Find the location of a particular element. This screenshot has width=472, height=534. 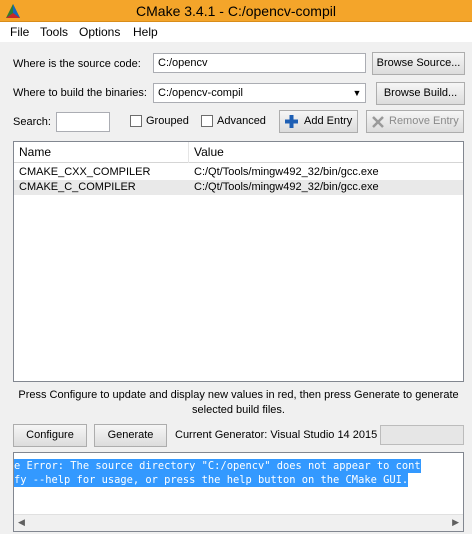

title-bar: CMake 3.4.1 - C:/opencv-compil is located at coordinates (236, 11).